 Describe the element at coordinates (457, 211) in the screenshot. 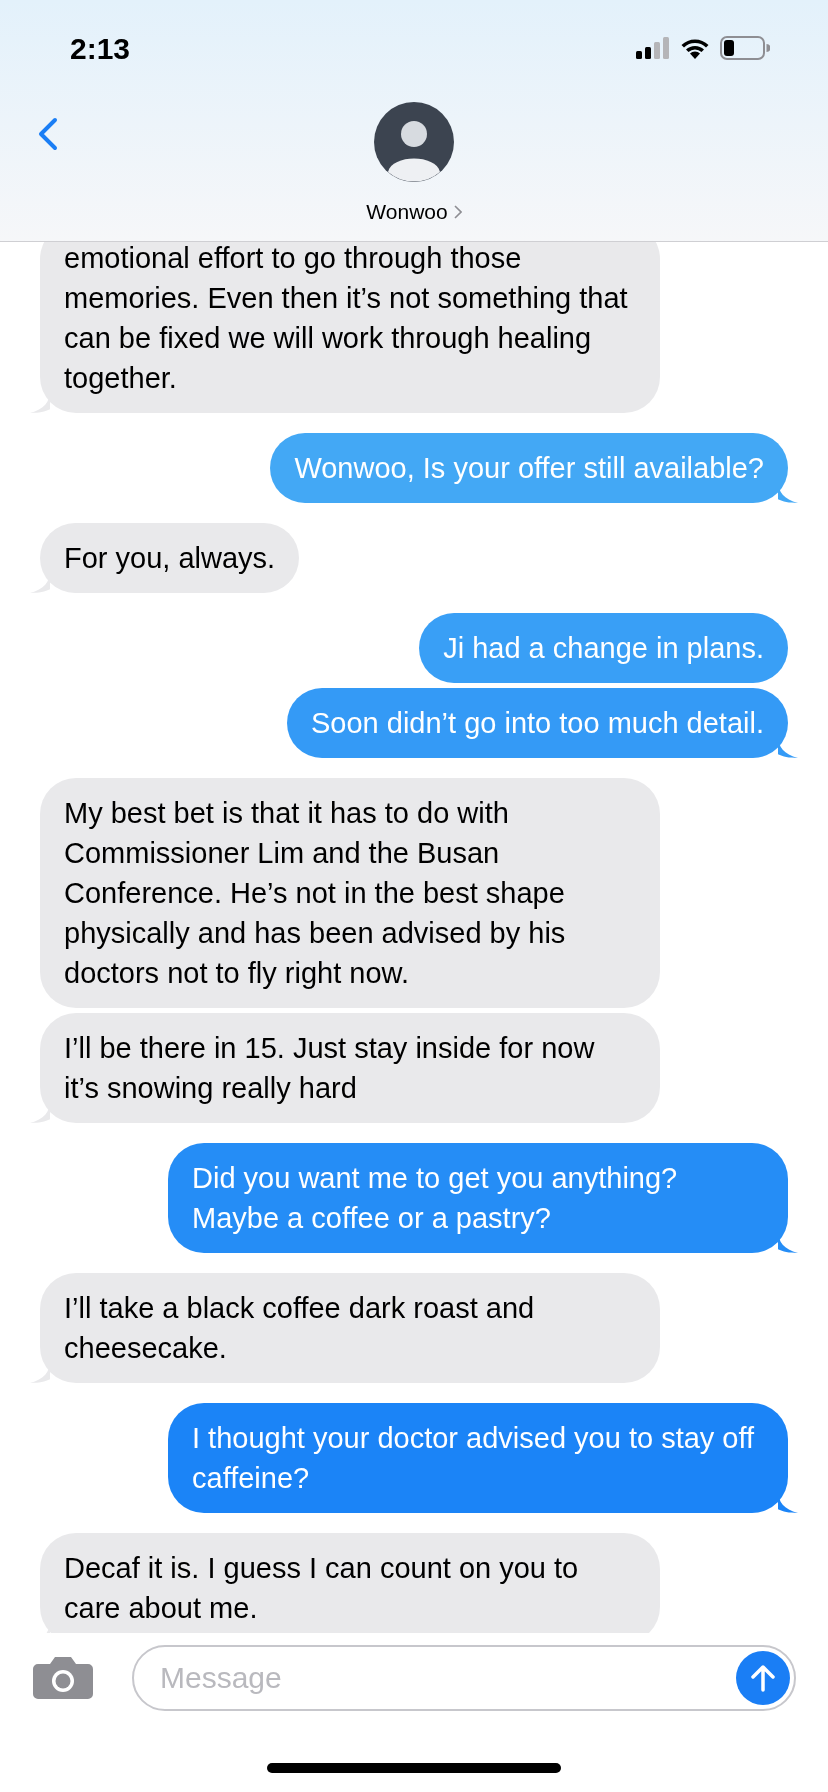

I see `chevron-icon` at that location.